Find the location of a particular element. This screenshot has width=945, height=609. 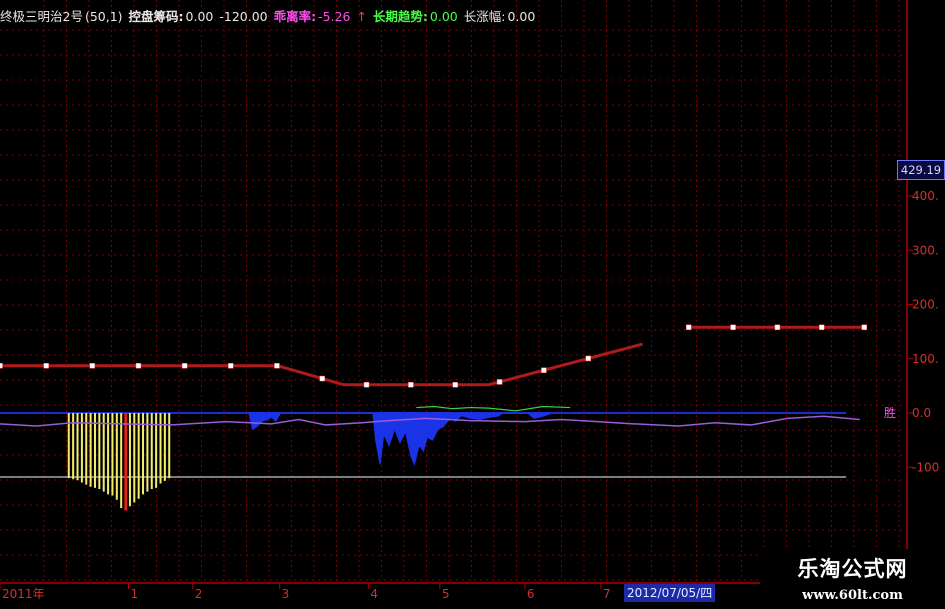

deviation-label: 乖离率: is located at coordinates (295, 16).